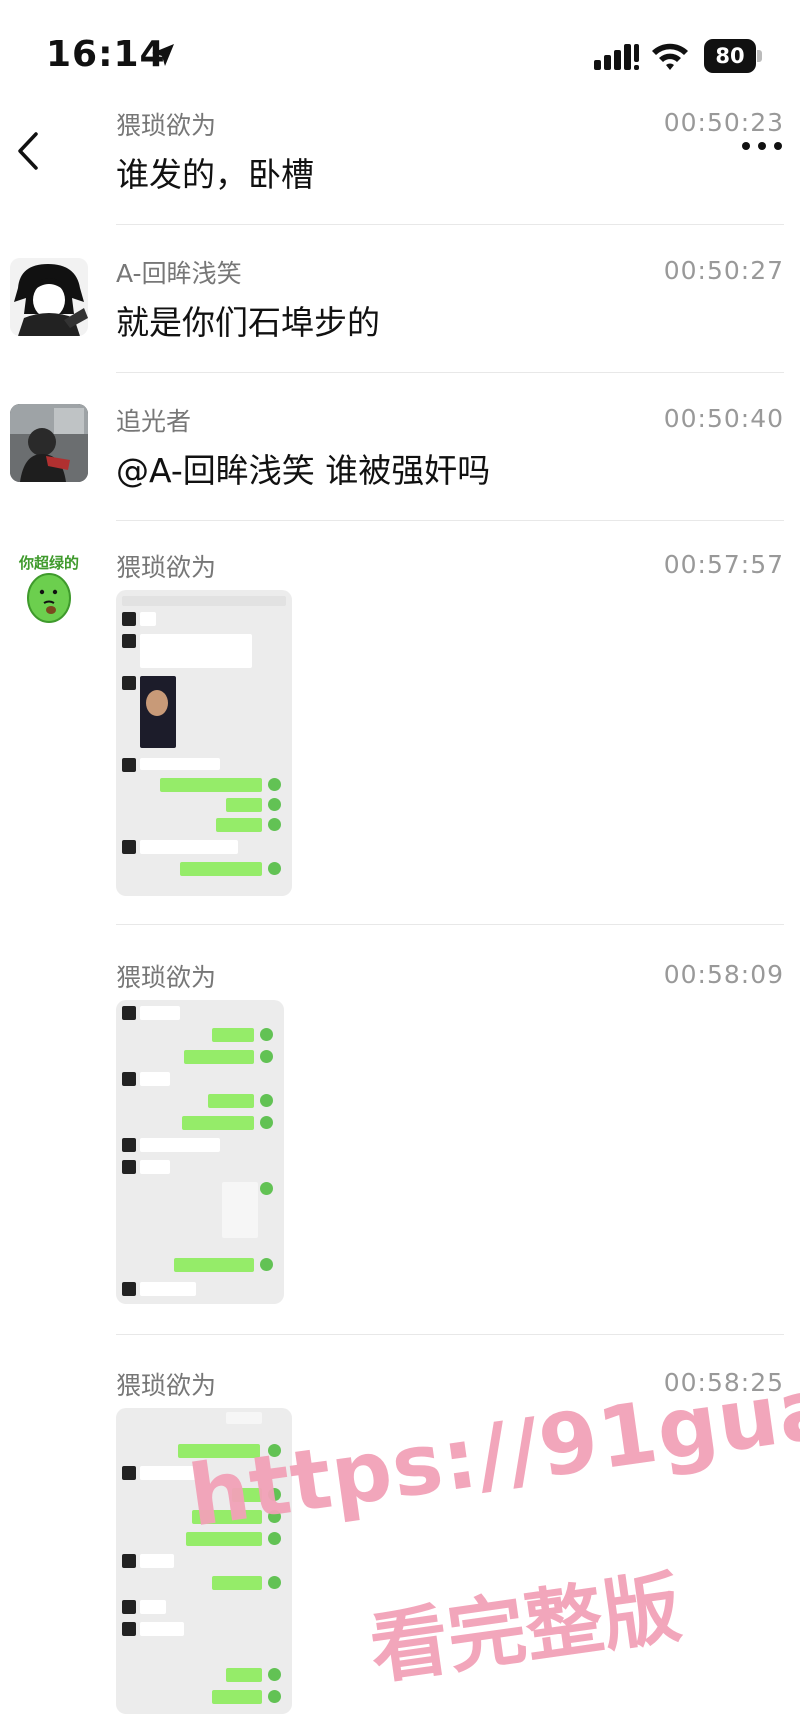 The width and height of the screenshot is (800, 1732). Describe the element at coordinates (723, 122) in the screenshot. I see `message-time: 00:50:23` at that location.